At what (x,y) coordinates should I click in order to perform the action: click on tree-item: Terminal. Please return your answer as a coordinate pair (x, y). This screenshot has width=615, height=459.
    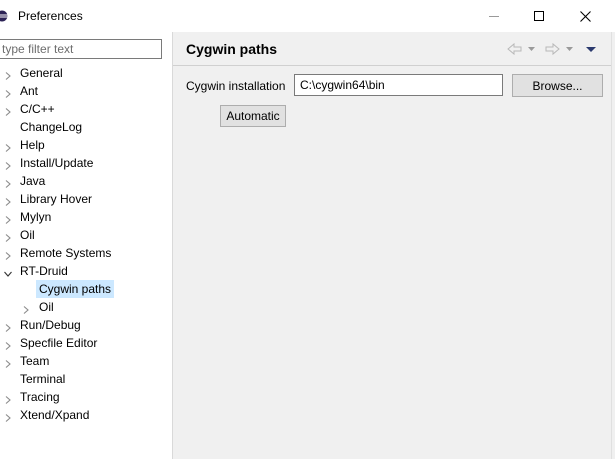
    Looking at the image, I should click on (86, 379).